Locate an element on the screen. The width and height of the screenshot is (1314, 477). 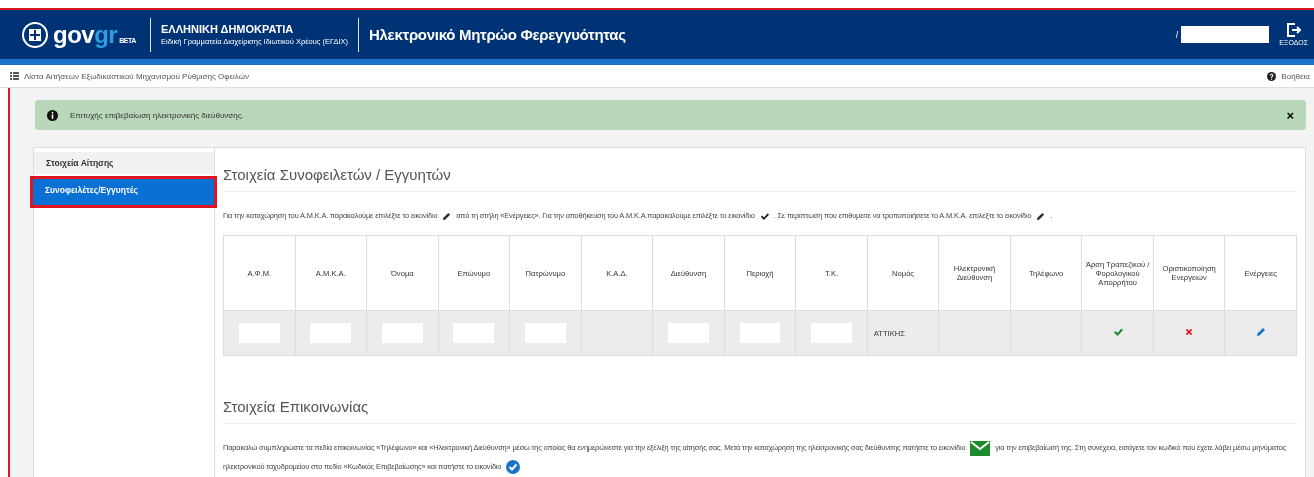
app-title: Ηλεκτρονικό Μητρώο Φερεγγυότητας is located at coordinates (497, 34).